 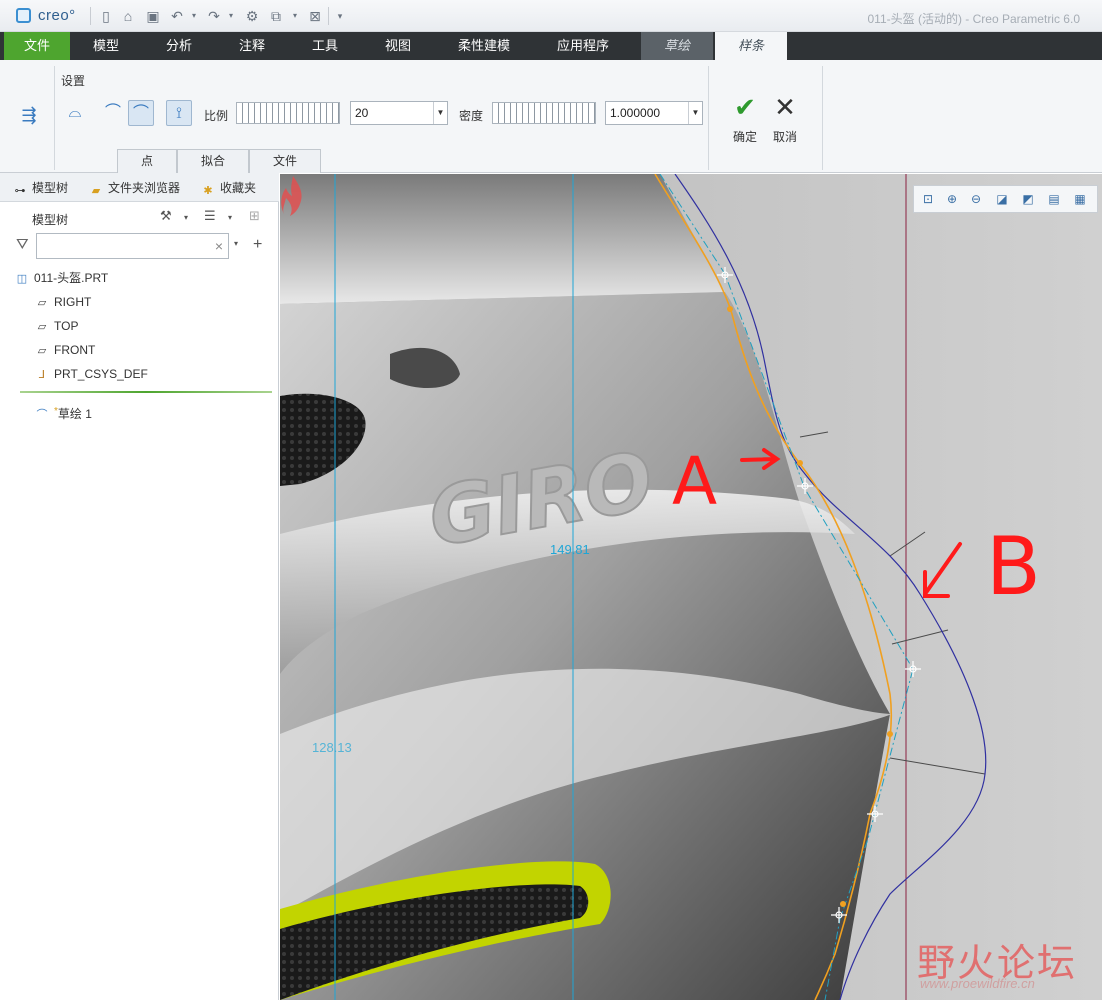 I want to click on repaint-icon: ◪, so click(x=1002, y=199).